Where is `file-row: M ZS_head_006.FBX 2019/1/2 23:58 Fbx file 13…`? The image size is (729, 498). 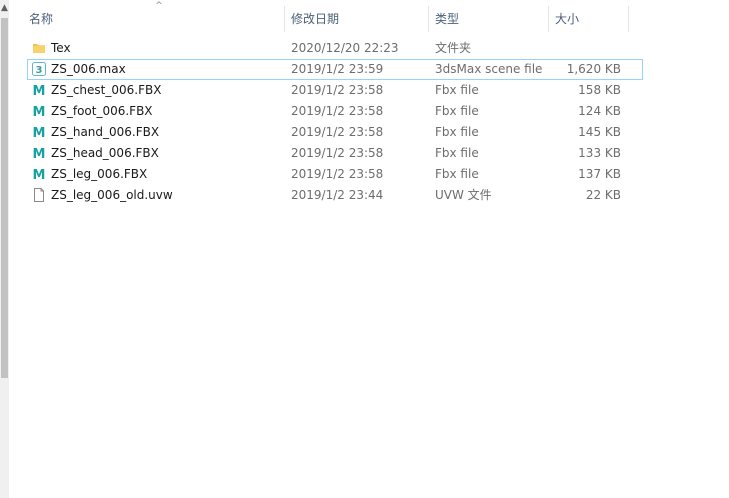 file-row: M ZS_head_006.FBX 2019/1/2 23:58 Fbx file 13… is located at coordinates (369, 153).